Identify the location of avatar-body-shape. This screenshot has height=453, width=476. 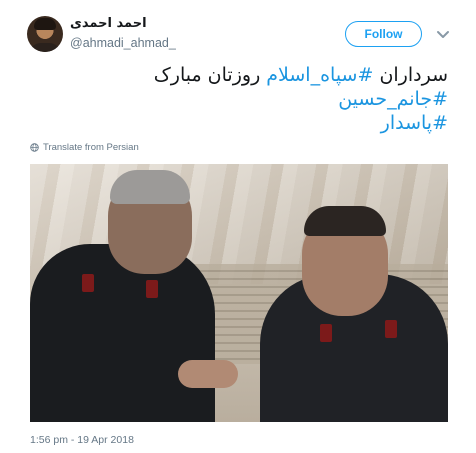
(45, 47).